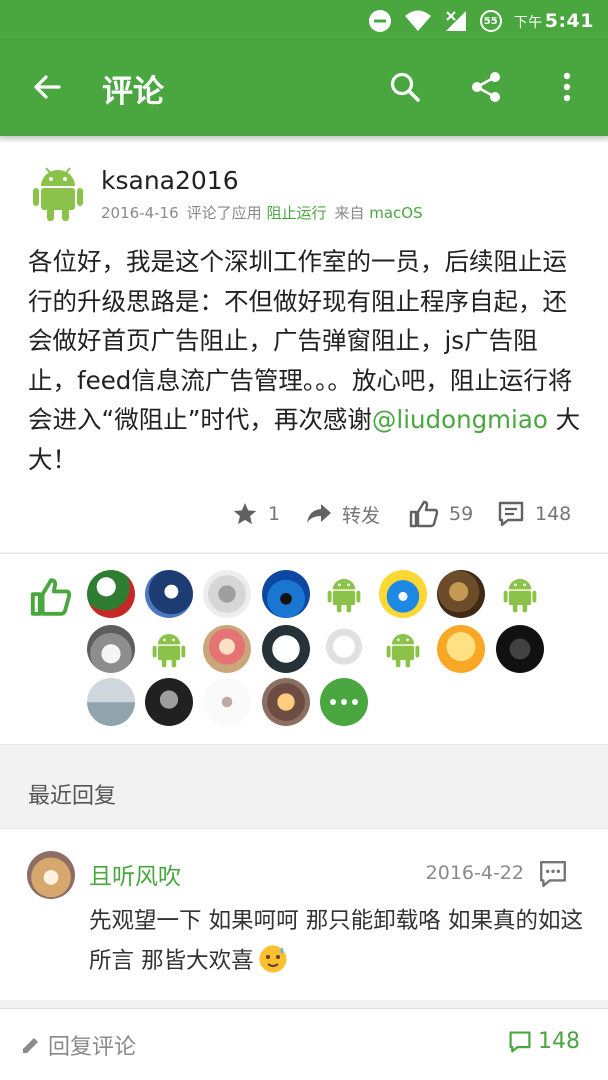  I want to click on app-link: 阻止运行, so click(296, 213).